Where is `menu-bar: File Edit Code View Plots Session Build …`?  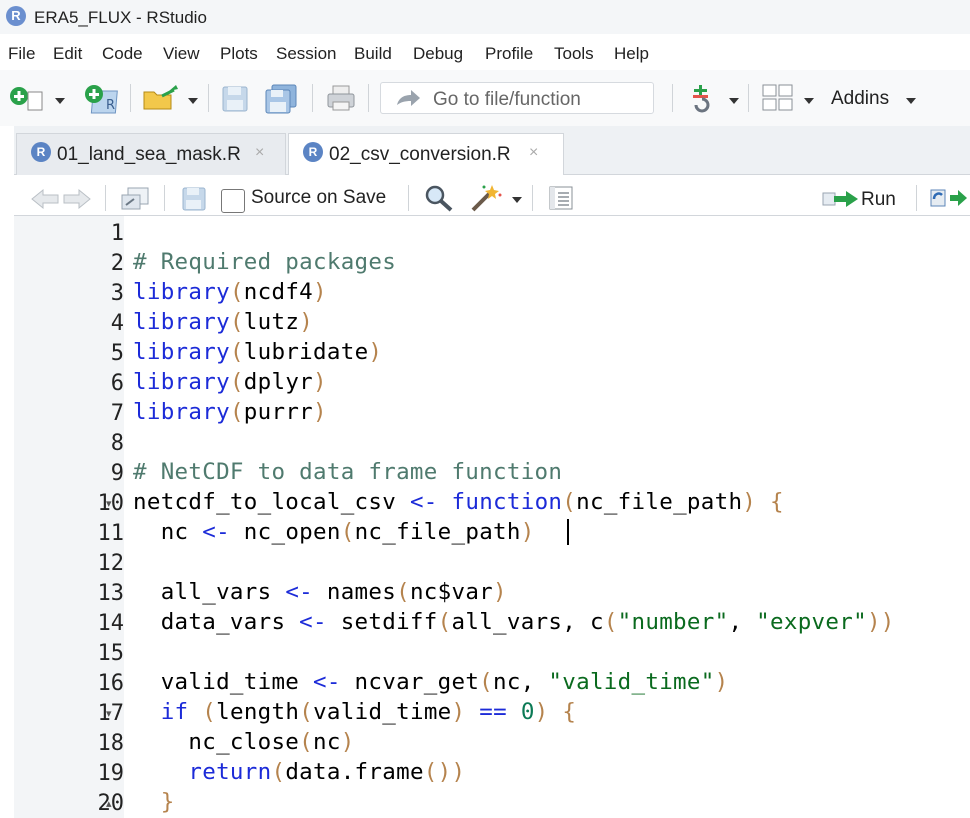
menu-bar: File Edit Code View Plots Session Build … is located at coordinates (485, 52).